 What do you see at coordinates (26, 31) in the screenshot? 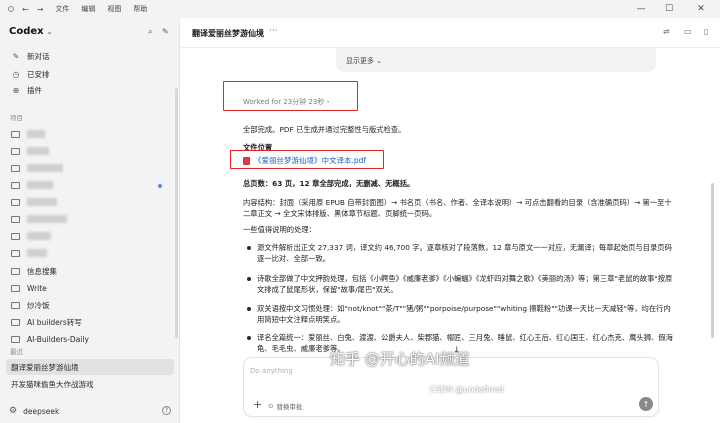
I see `app-name: Codex` at bounding box center [26, 31].